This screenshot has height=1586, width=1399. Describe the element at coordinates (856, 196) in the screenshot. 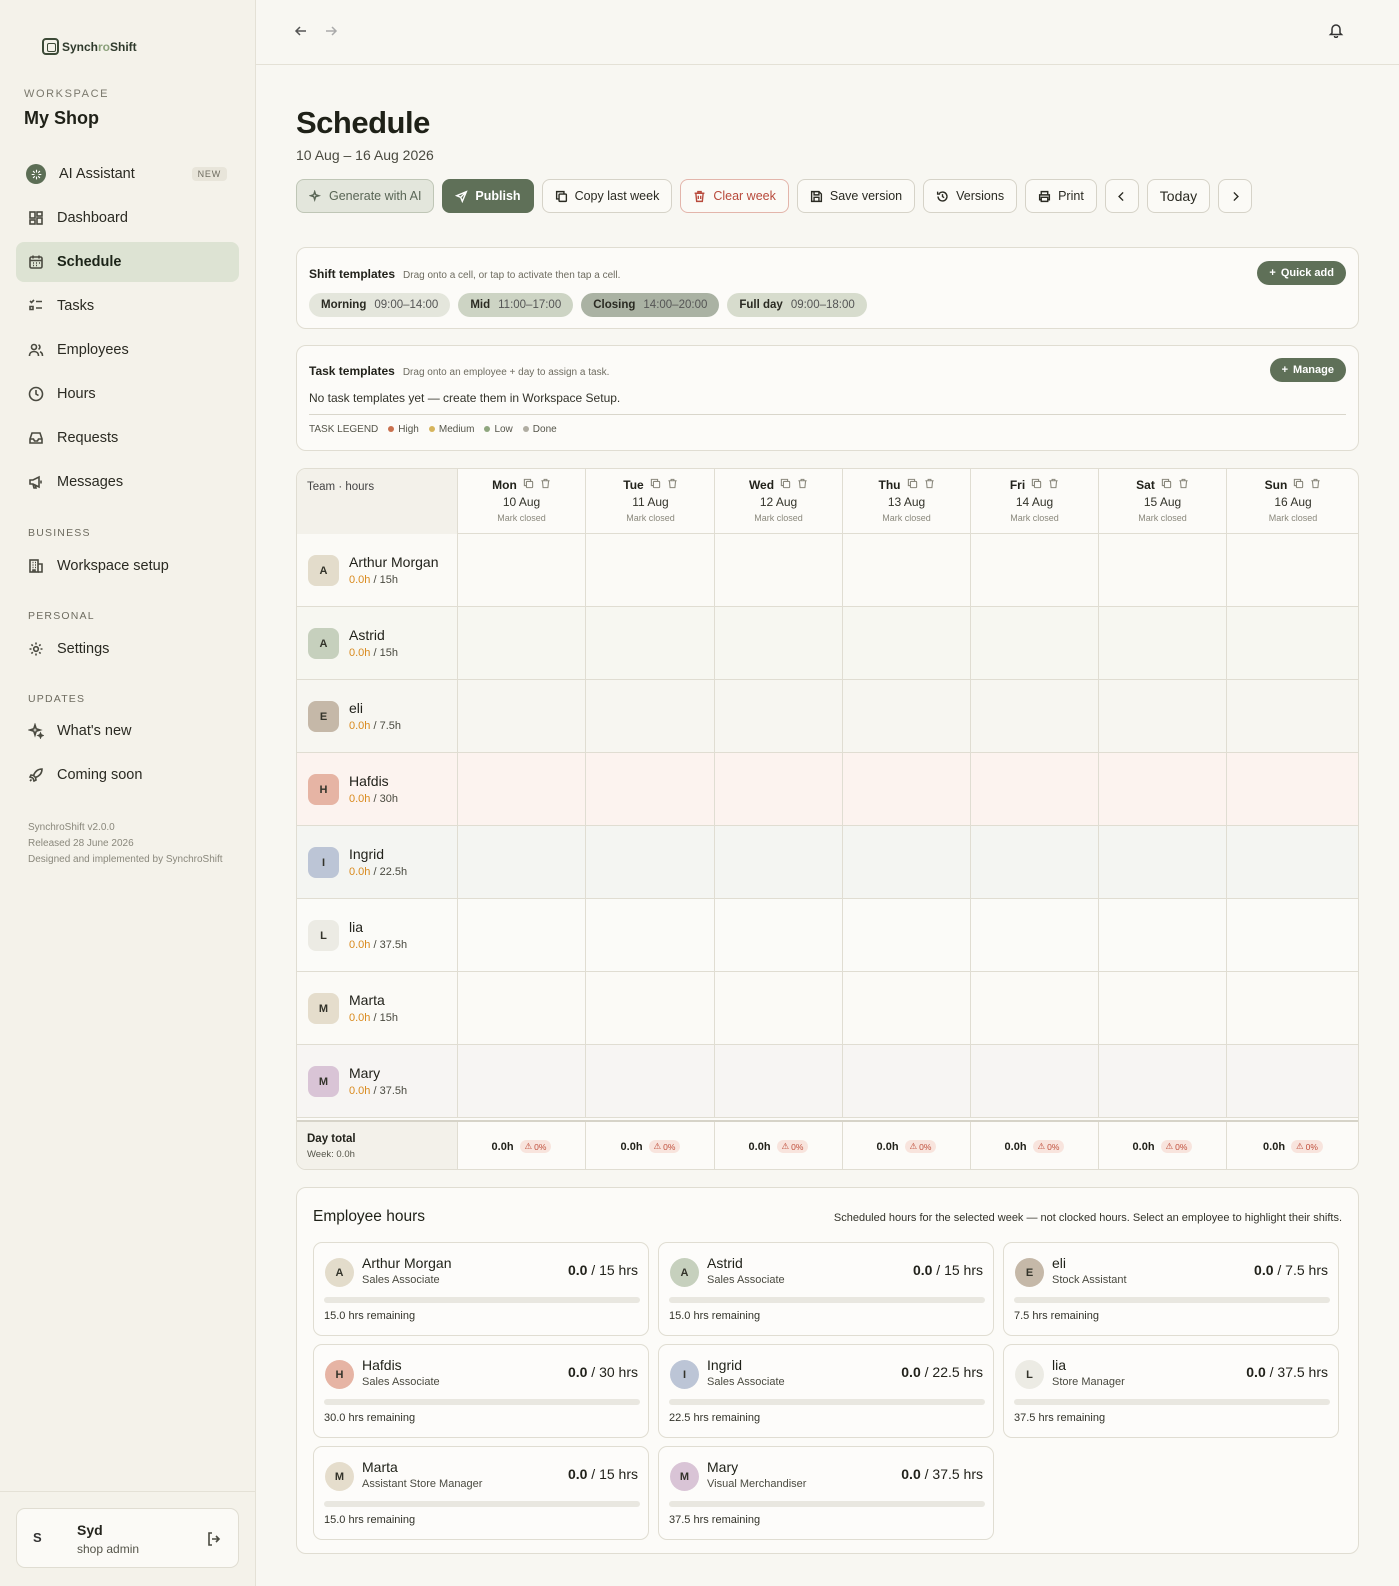

I see `save-version-button: Save version` at that location.